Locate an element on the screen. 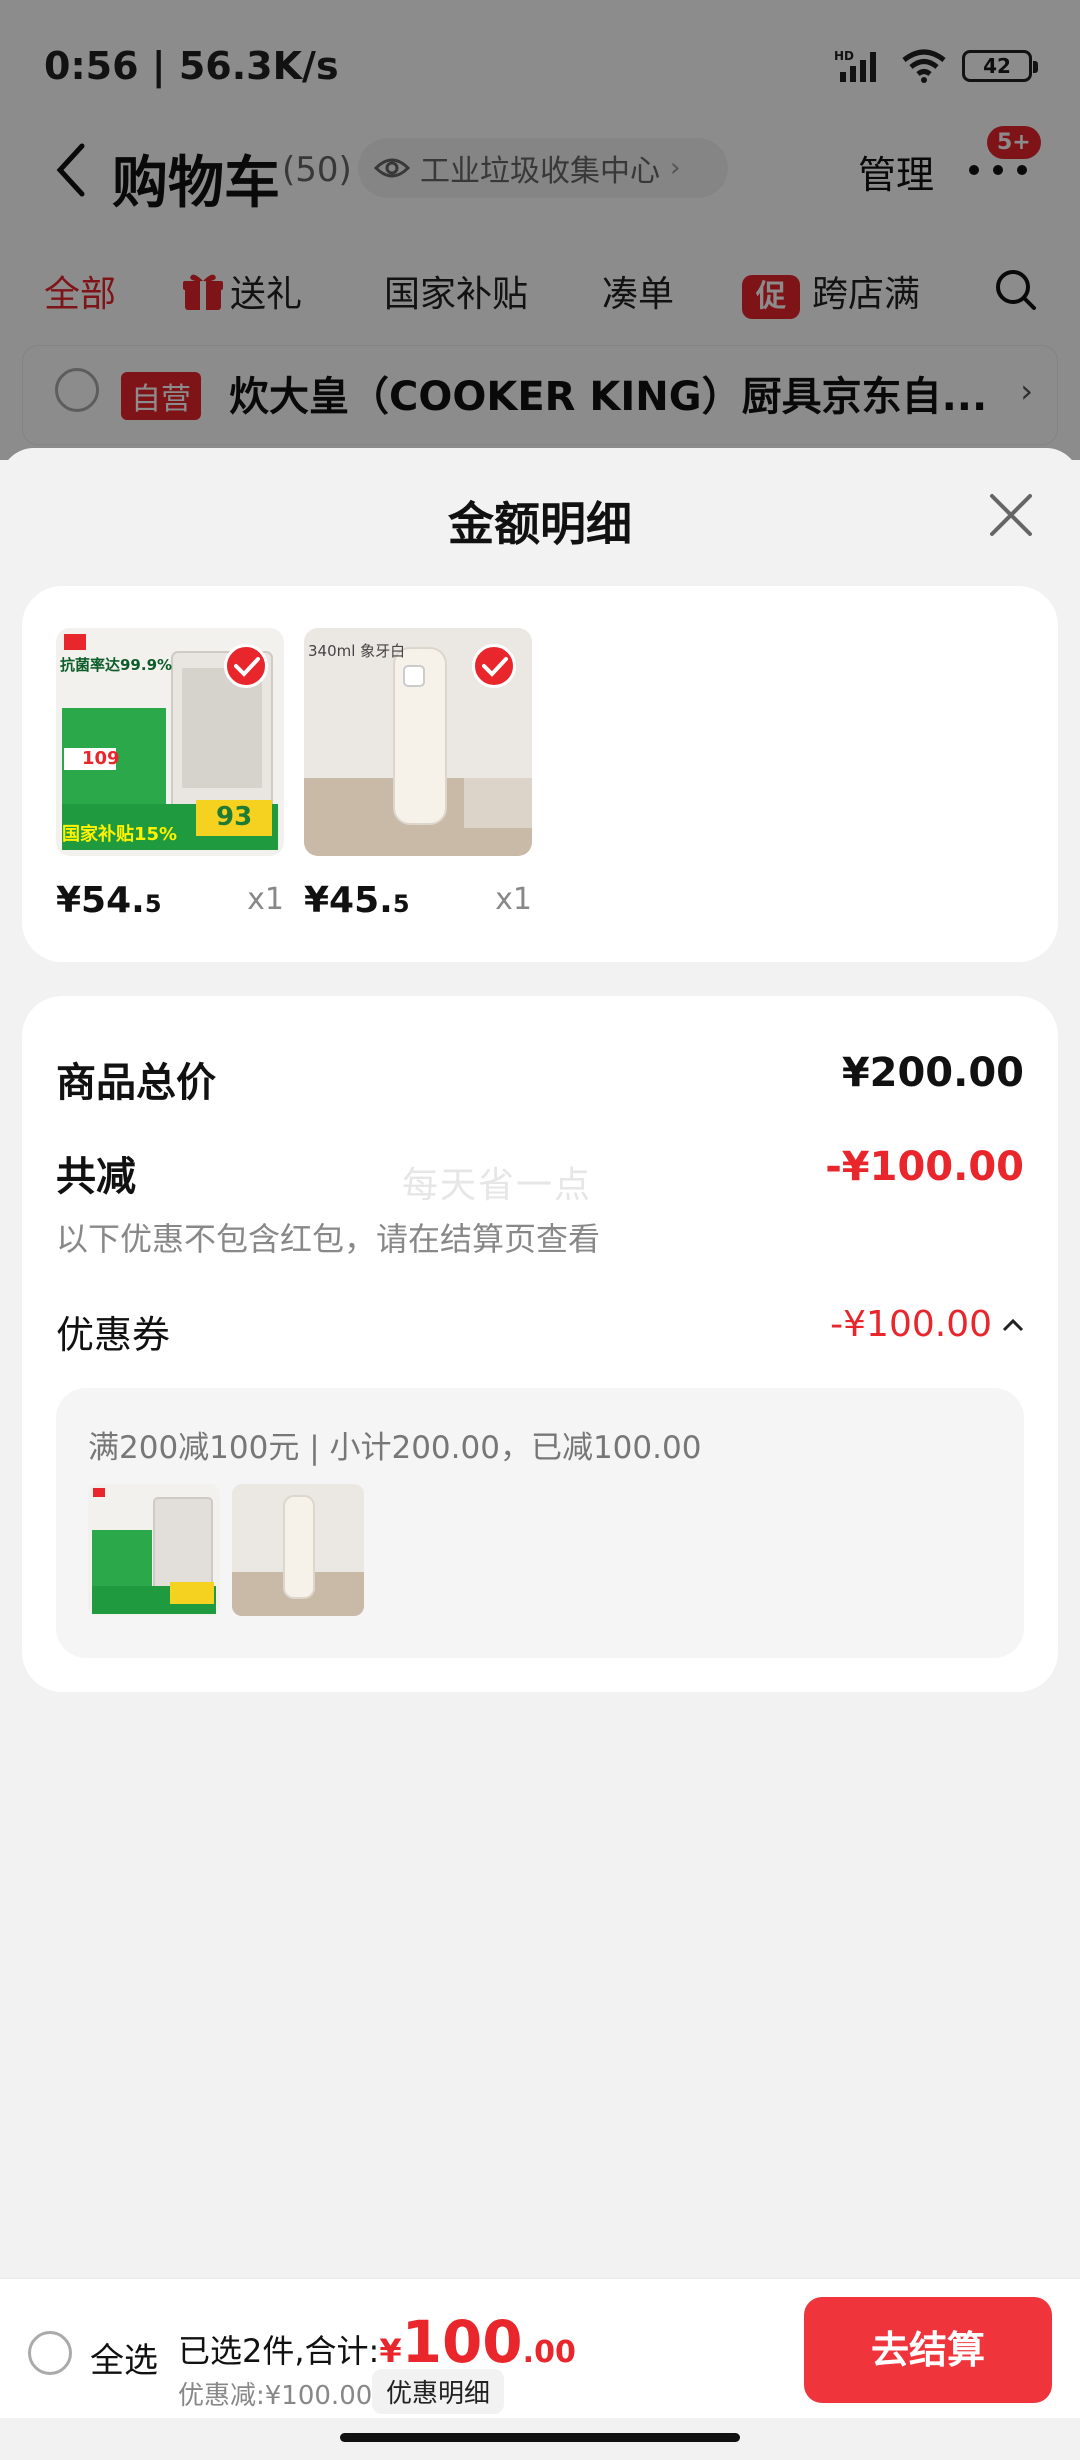 This screenshot has height=2460, width=1080. product-item: 340ml 象牙白 ¥45.5 x1 is located at coordinates (418, 774).